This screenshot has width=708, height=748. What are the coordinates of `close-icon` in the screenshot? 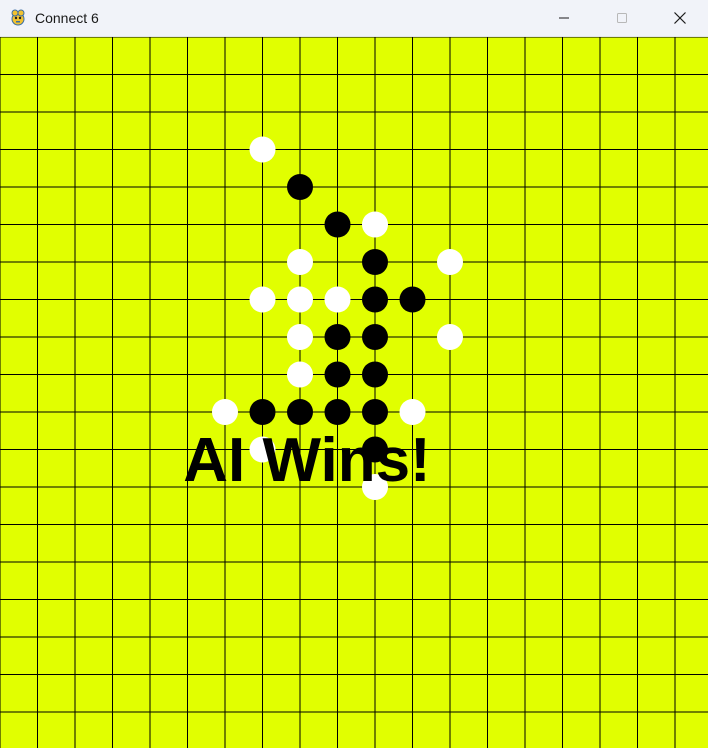 It's located at (680, 18).